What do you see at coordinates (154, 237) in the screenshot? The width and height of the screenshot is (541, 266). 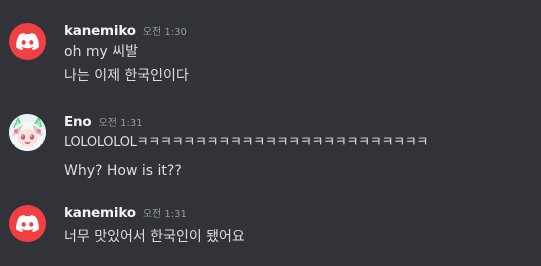 I see `message-text: 너무 맛있어서 한국인이 됐어요` at bounding box center [154, 237].